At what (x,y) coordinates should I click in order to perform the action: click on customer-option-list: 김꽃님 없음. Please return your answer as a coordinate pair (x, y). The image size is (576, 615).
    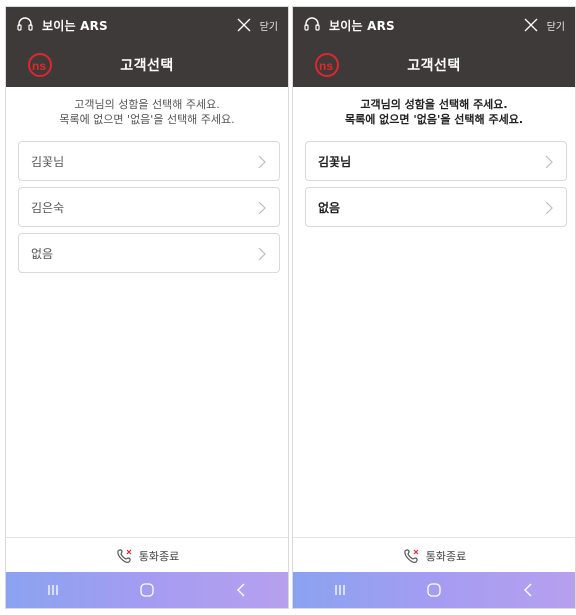
    Looking at the image, I should click on (436, 187).